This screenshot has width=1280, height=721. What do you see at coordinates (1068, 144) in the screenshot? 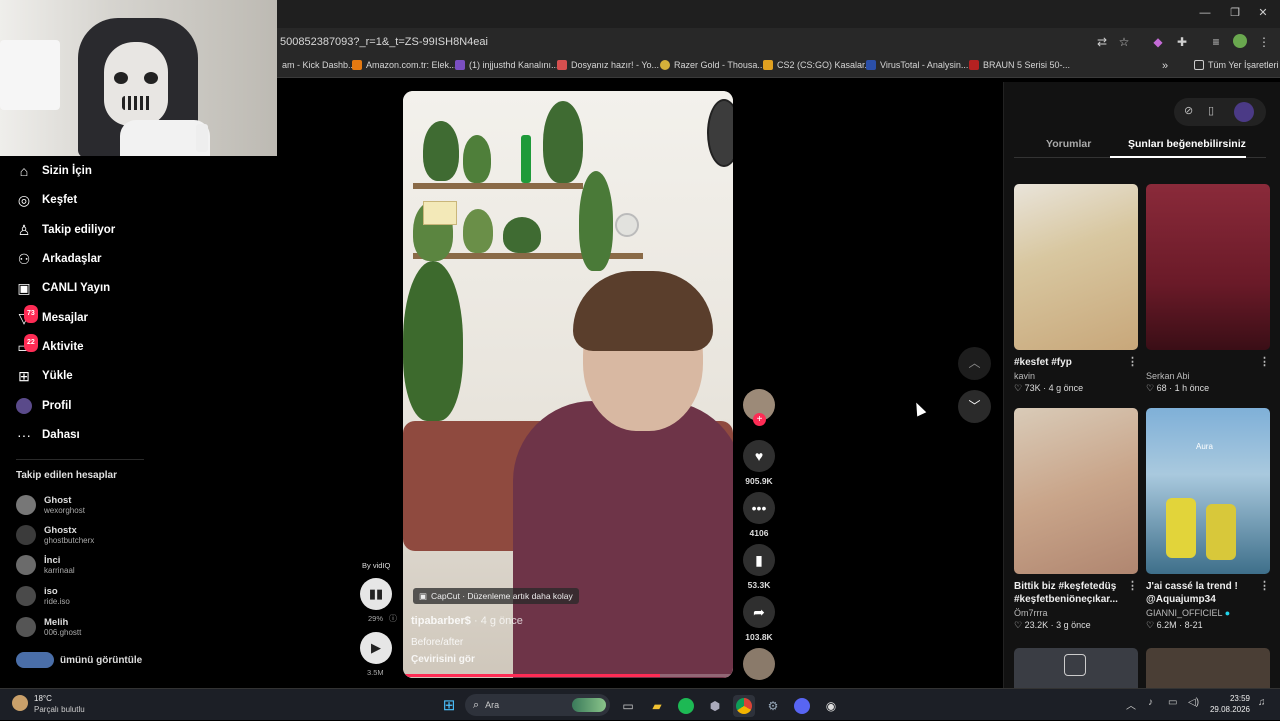
I see `tab-comments: Yorumlar` at bounding box center [1068, 144].